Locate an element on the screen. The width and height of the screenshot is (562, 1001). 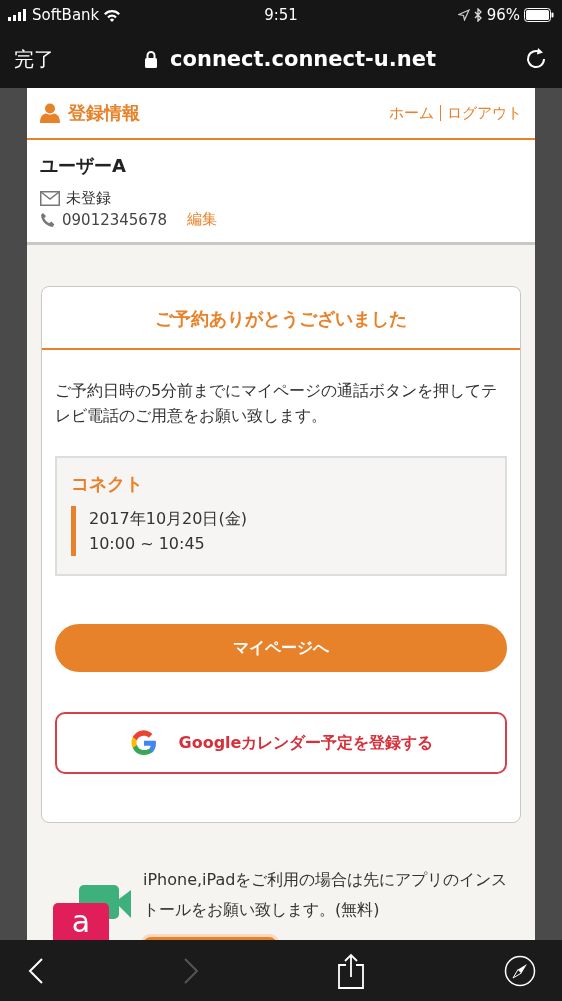
reservation-name: コネクト is located at coordinates (107, 484).